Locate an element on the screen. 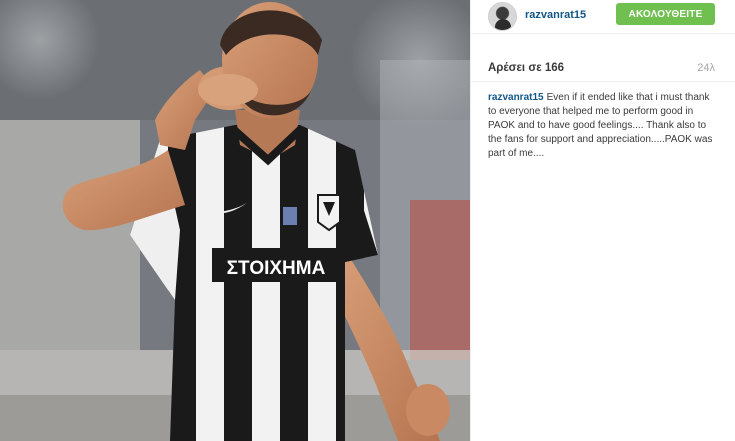  follow-button: ΑΚΟΛΟΥΘΕΙΤΕ is located at coordinates (665, 14).